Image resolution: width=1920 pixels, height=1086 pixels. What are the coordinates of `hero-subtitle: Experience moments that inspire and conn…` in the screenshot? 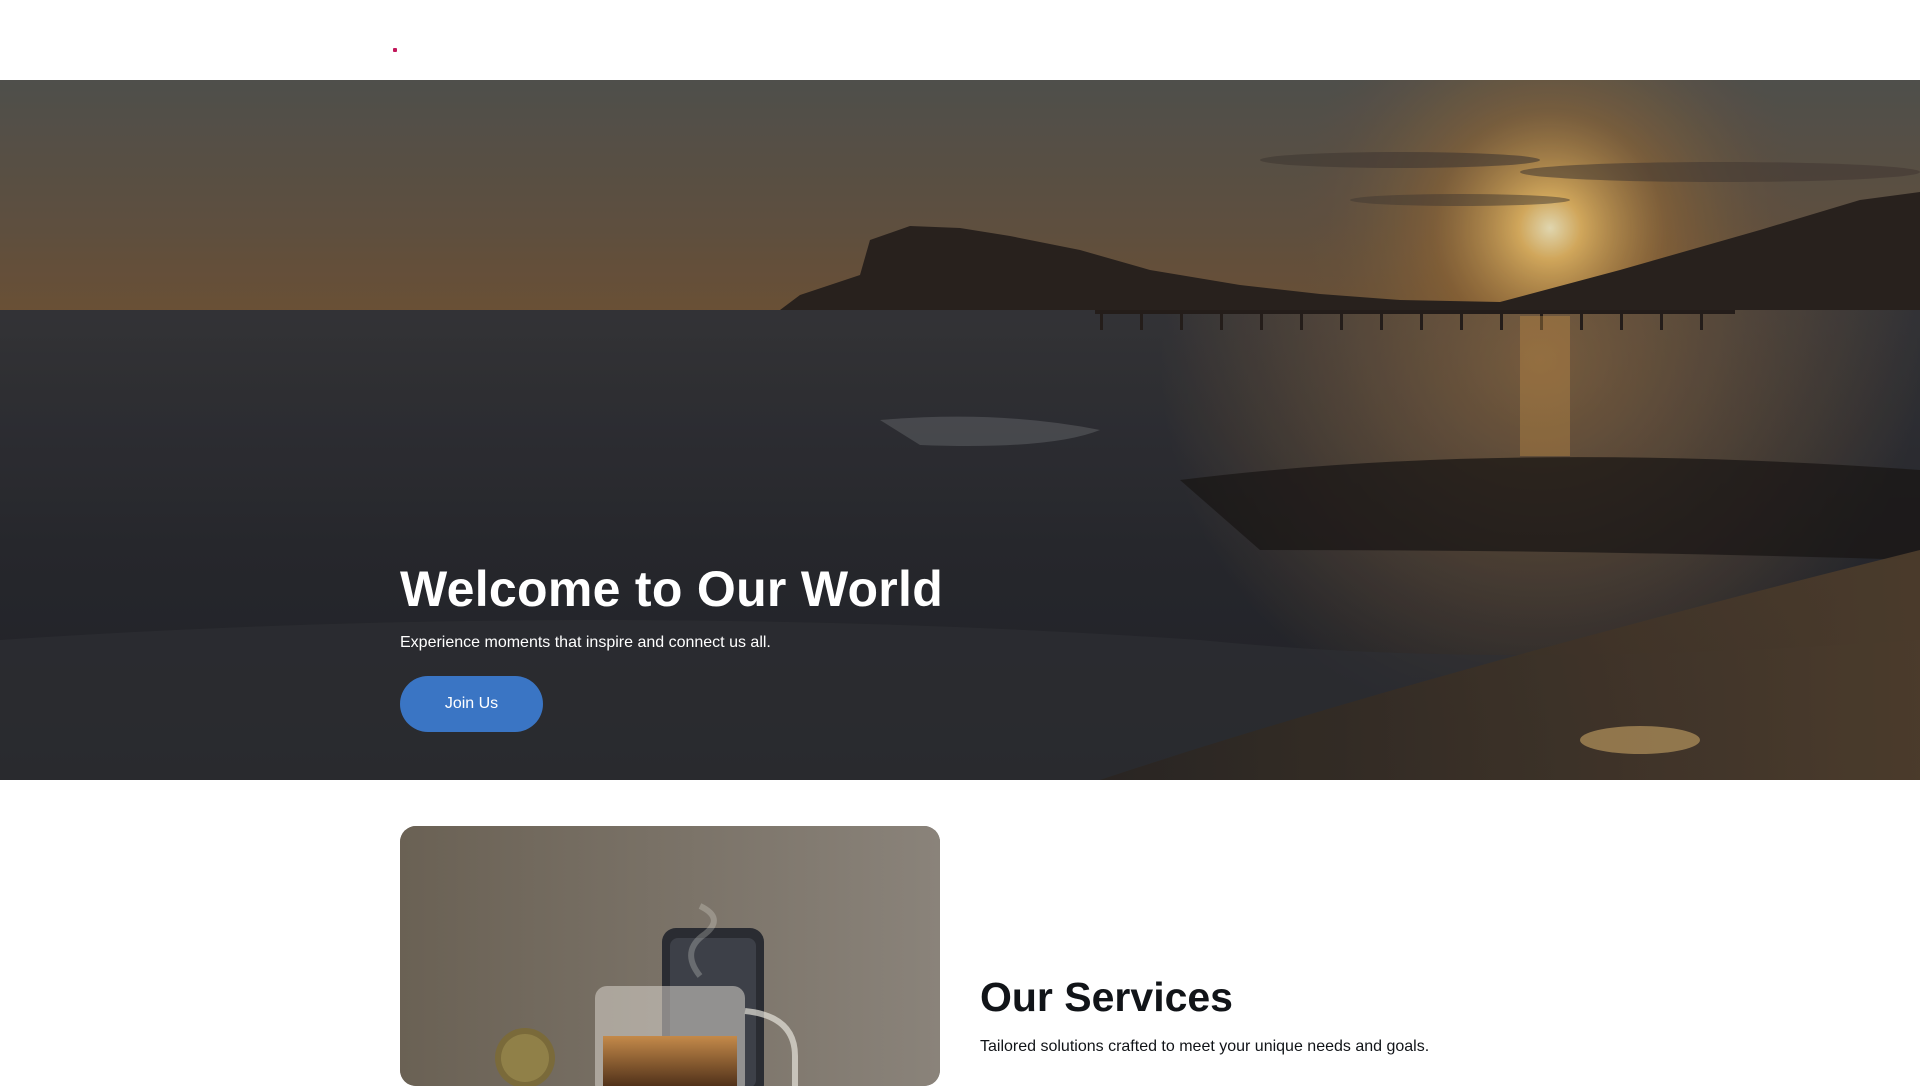 It's located at (585, 642).